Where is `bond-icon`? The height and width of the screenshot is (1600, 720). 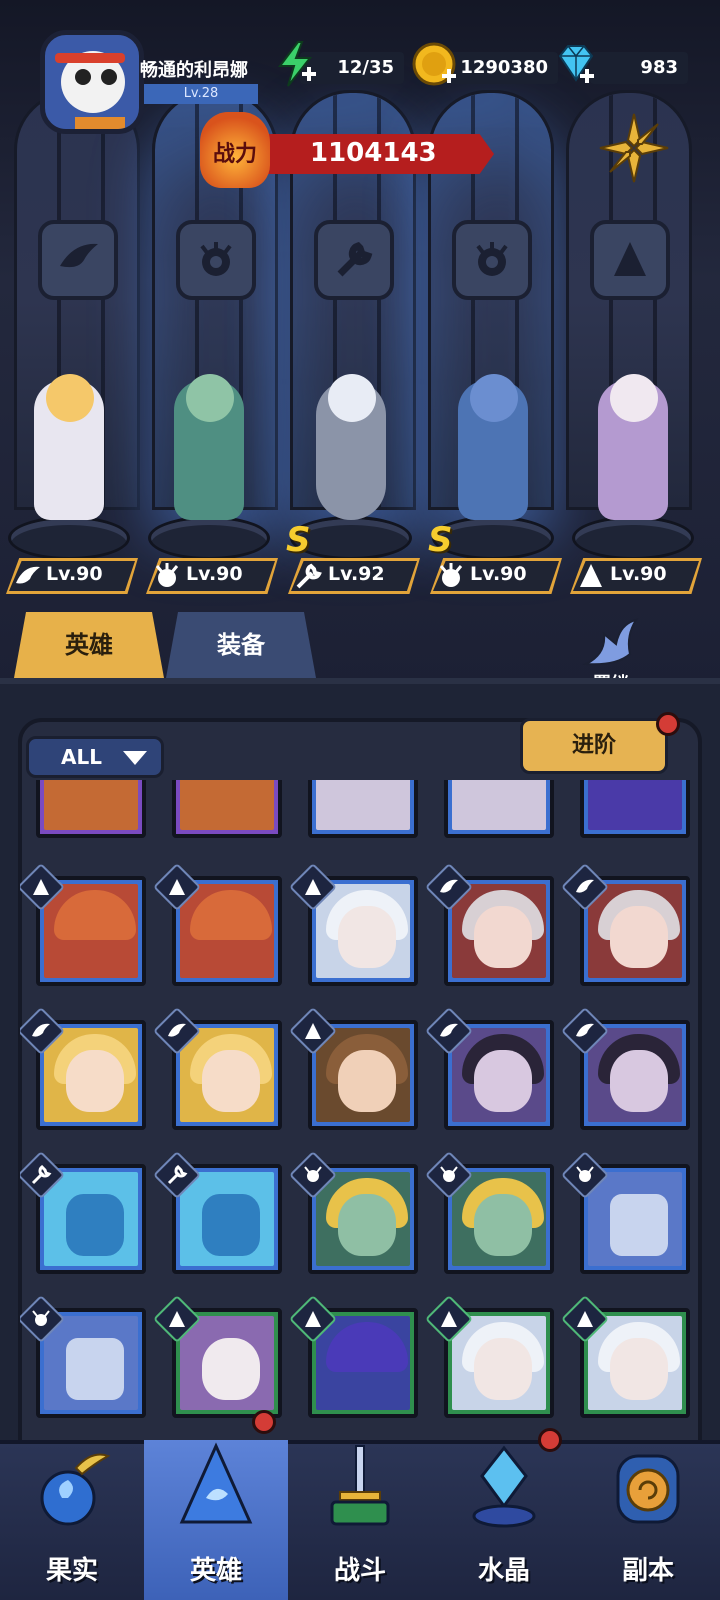
bond-icon is located at coordinates (610, 642).